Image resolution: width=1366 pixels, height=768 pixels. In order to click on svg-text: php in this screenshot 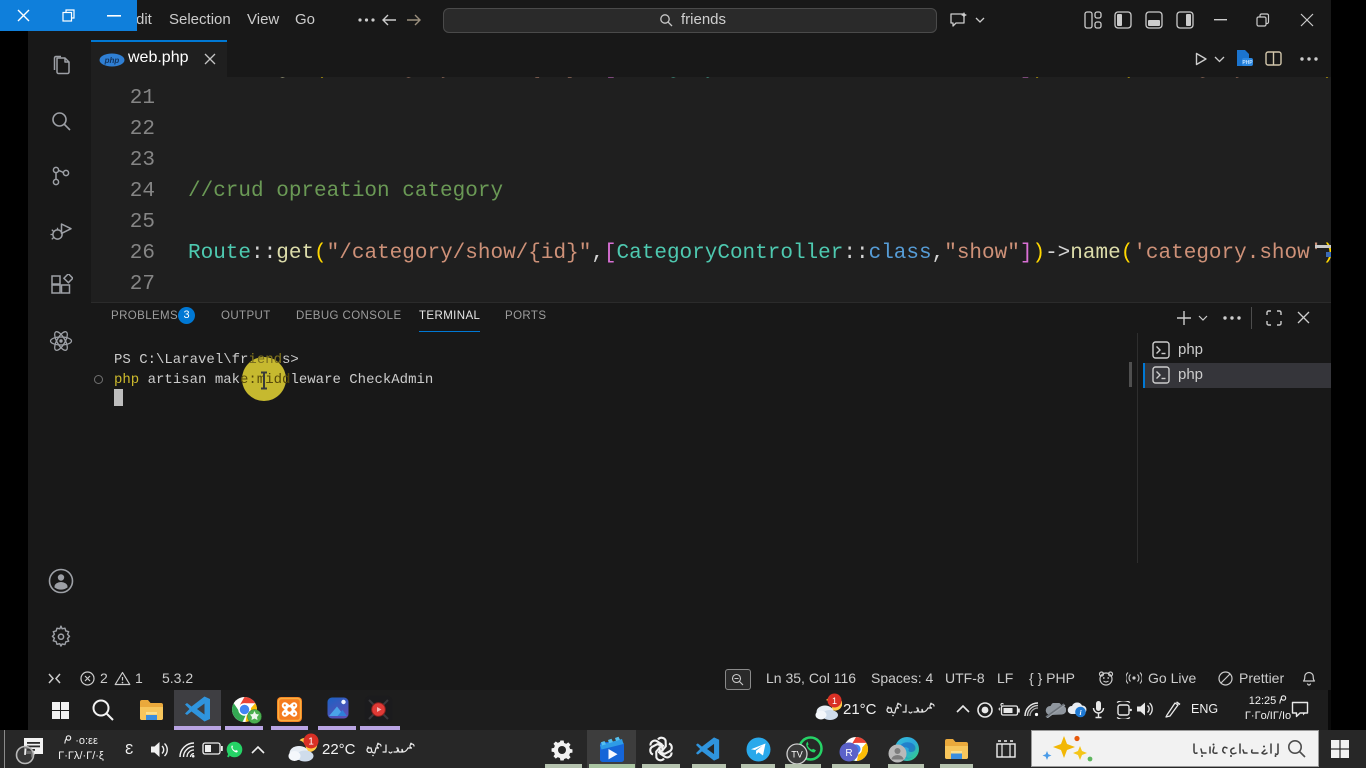, I will do `click(112, 60)`.